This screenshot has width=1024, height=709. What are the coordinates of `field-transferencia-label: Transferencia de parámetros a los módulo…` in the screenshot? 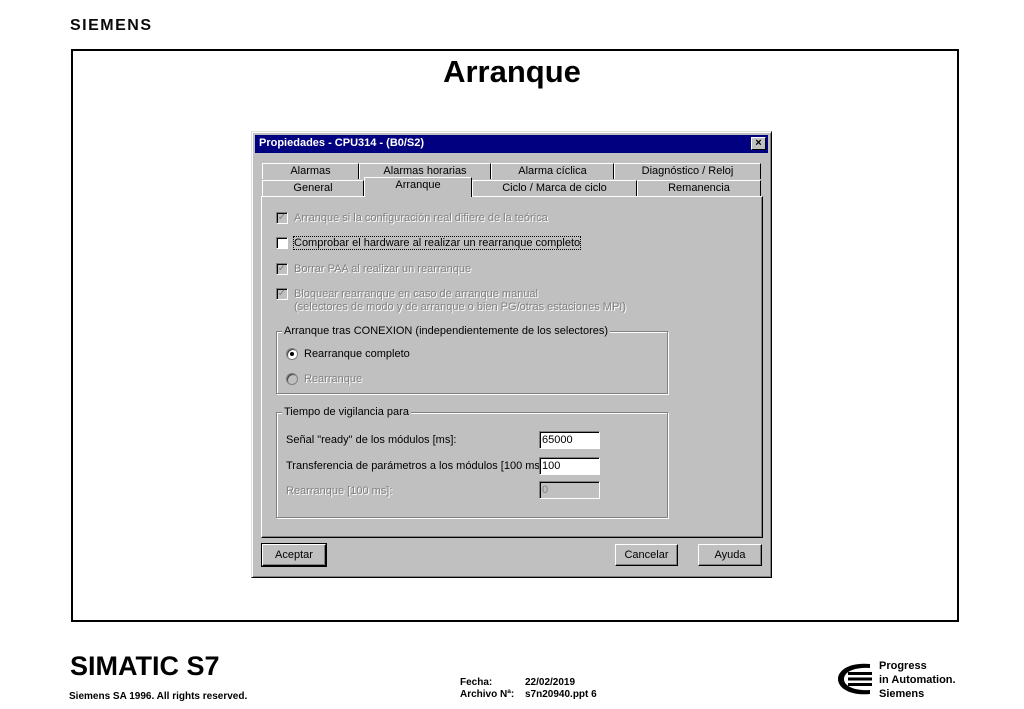 It's located at (416, 466).